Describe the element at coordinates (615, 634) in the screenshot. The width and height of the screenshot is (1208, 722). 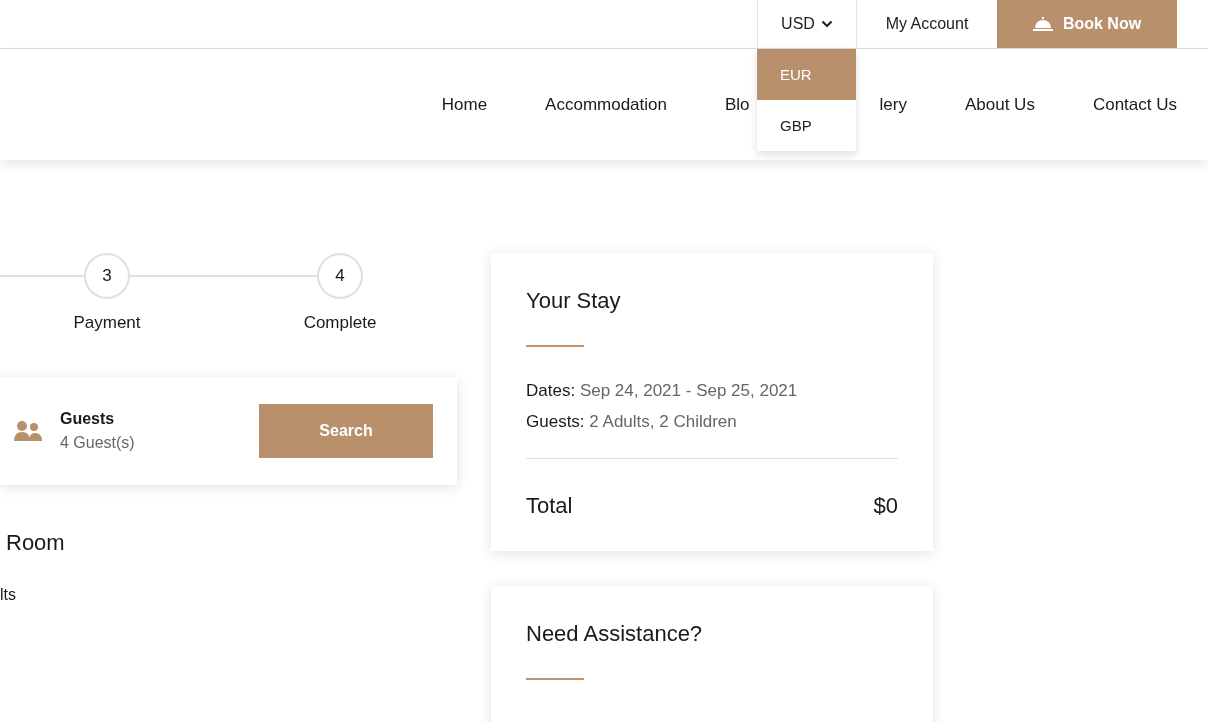
I see `card-title: Need Assistance?` at that location.